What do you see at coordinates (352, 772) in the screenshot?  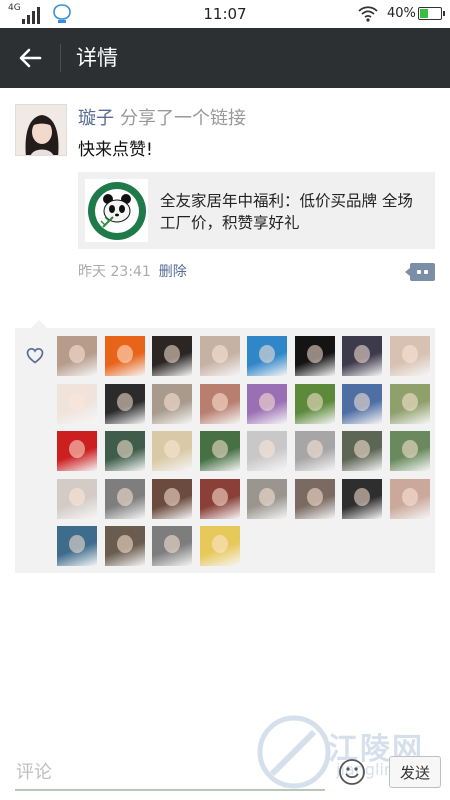 I see `smiley-icon` at bounding box center [352, 772].